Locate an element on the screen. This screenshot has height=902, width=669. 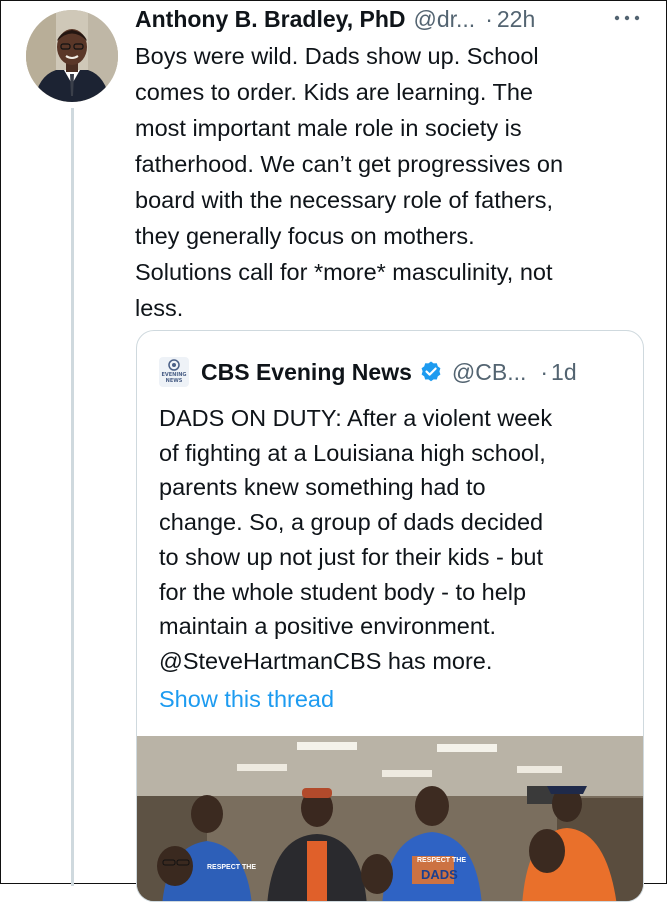
media-photo is located at coordinates (390, 818).